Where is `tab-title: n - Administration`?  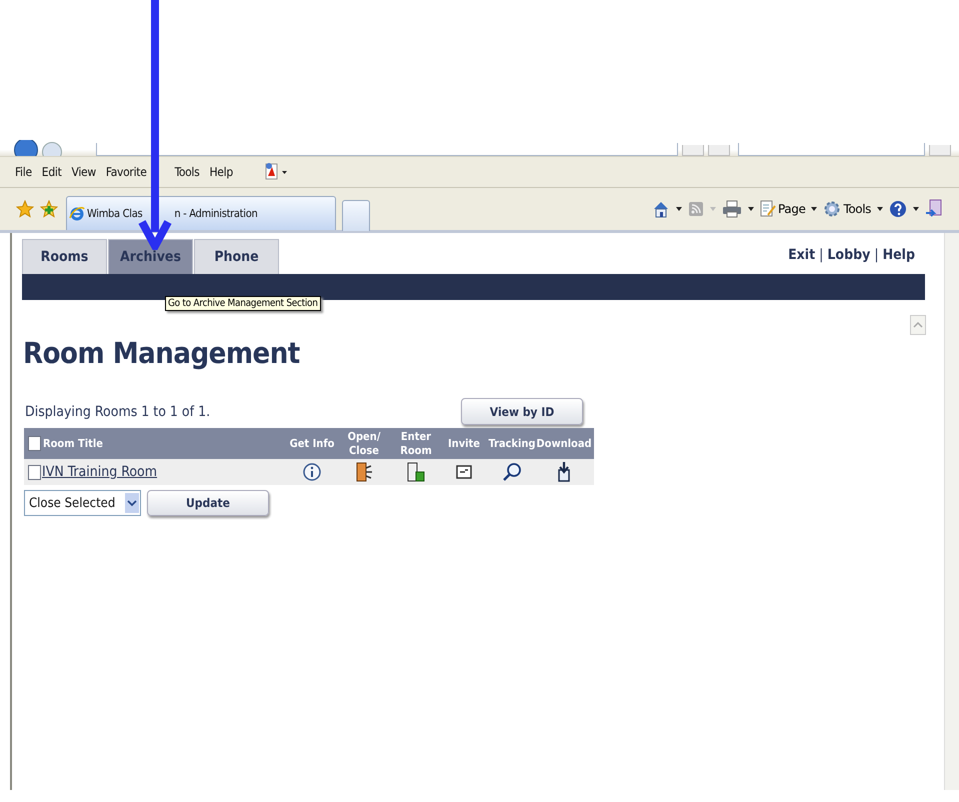
tab-title: n - Administration is located at coordinates (216, 213).